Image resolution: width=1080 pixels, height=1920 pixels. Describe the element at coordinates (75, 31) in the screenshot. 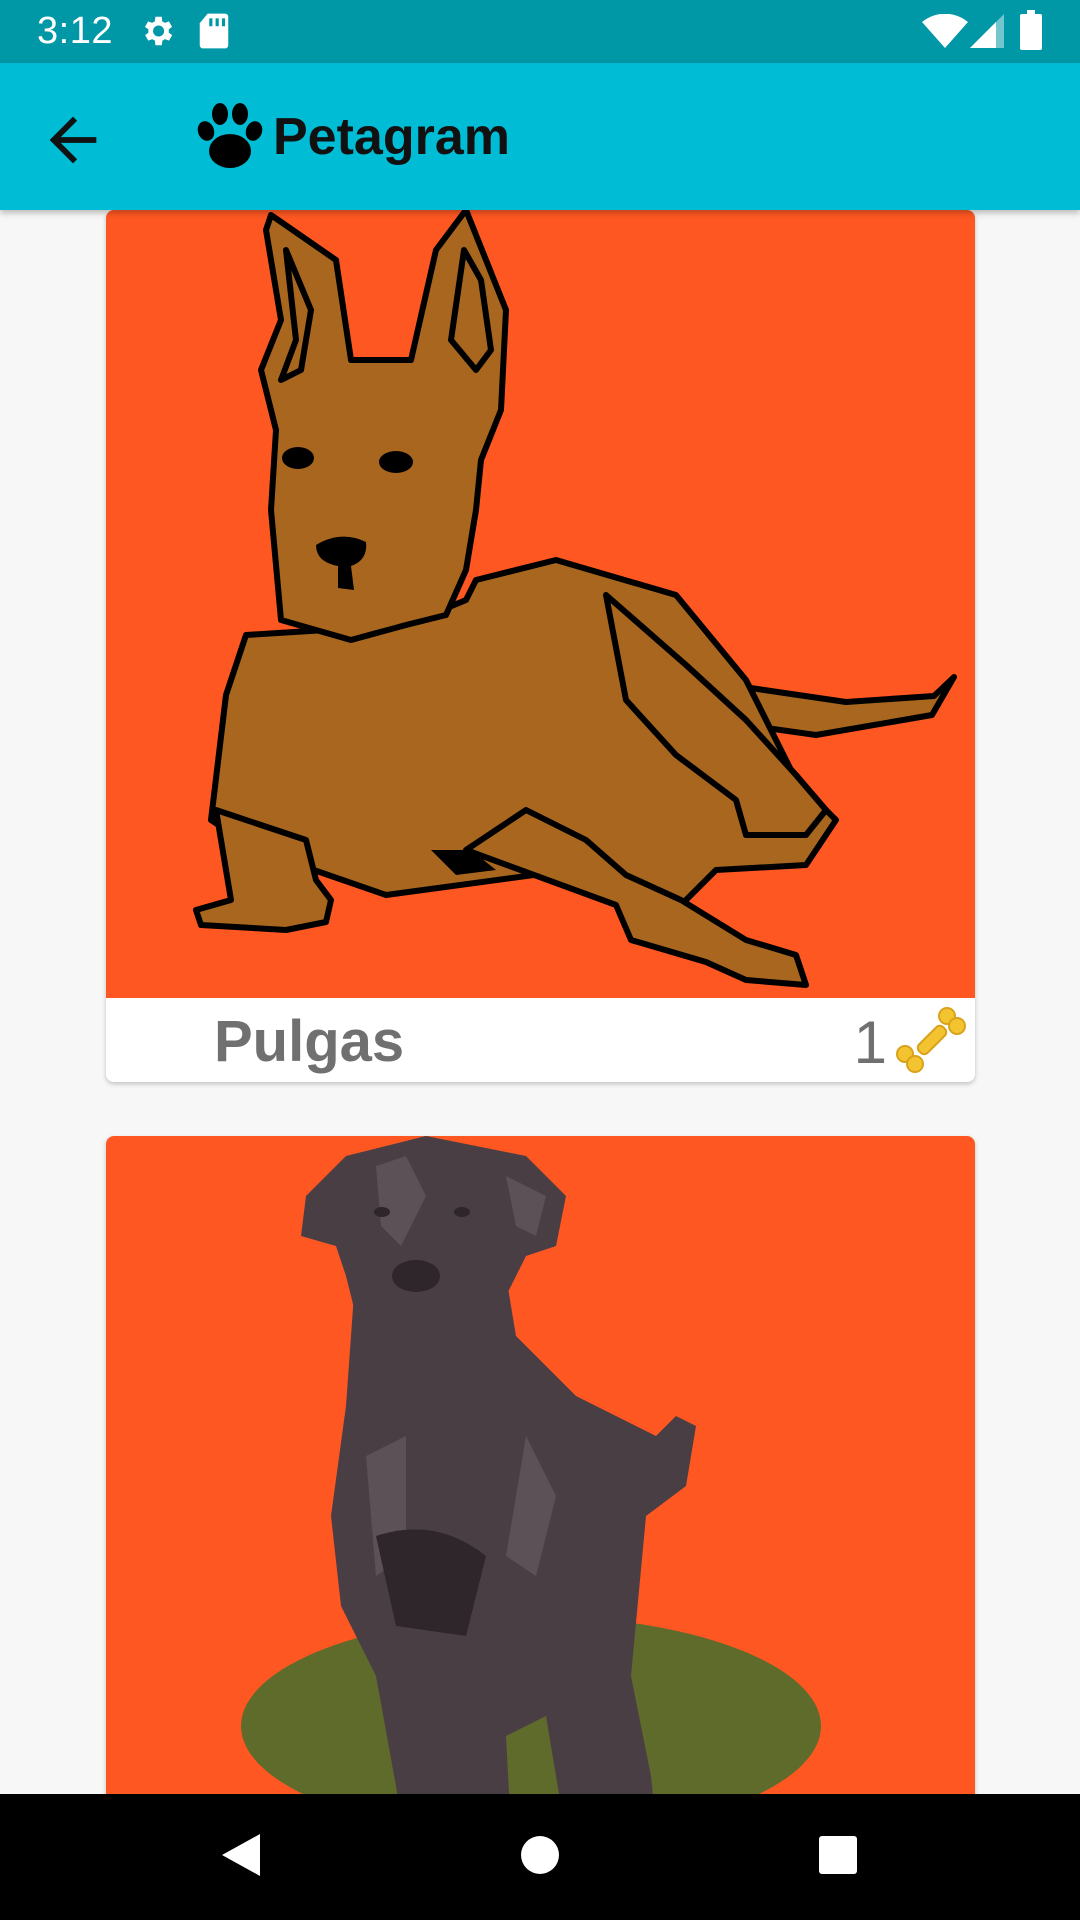

I see `status-time: 3:12` at that location.